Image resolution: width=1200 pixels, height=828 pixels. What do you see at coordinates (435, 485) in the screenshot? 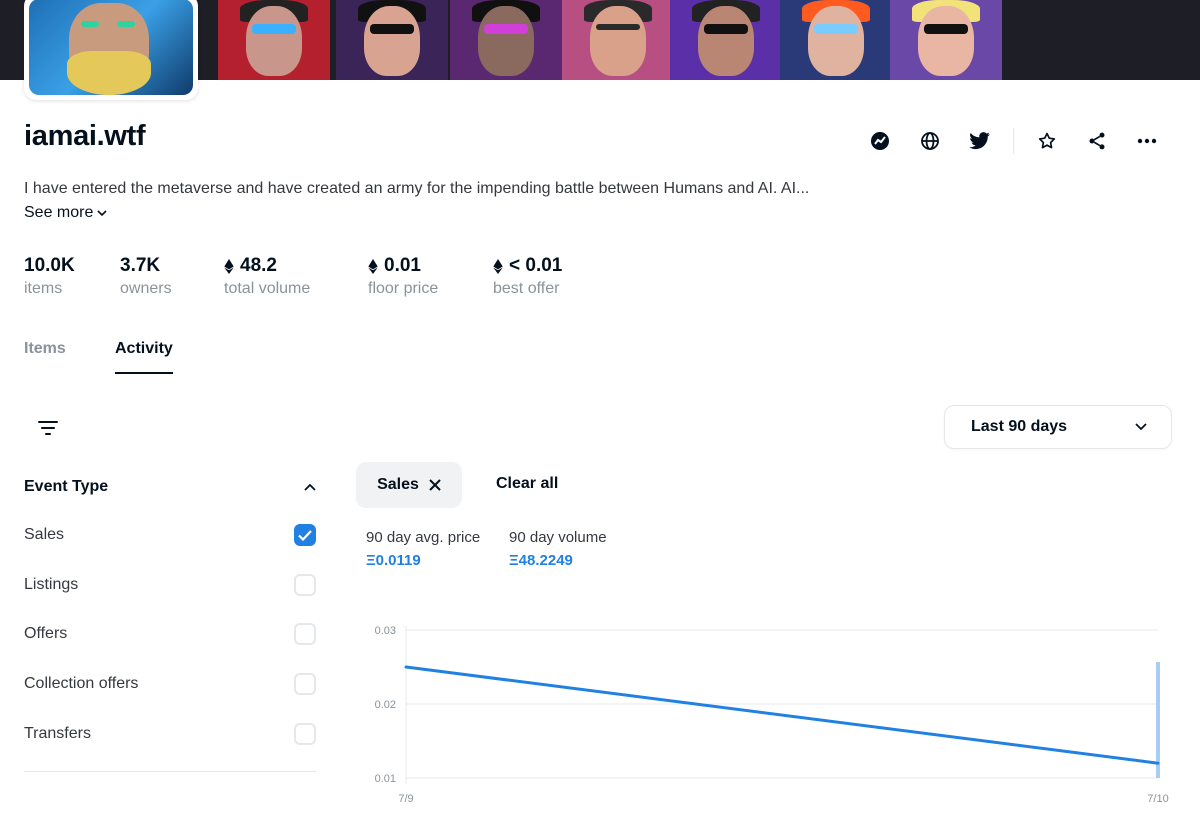
I see `close-icon` at bounding box center [435, 485].